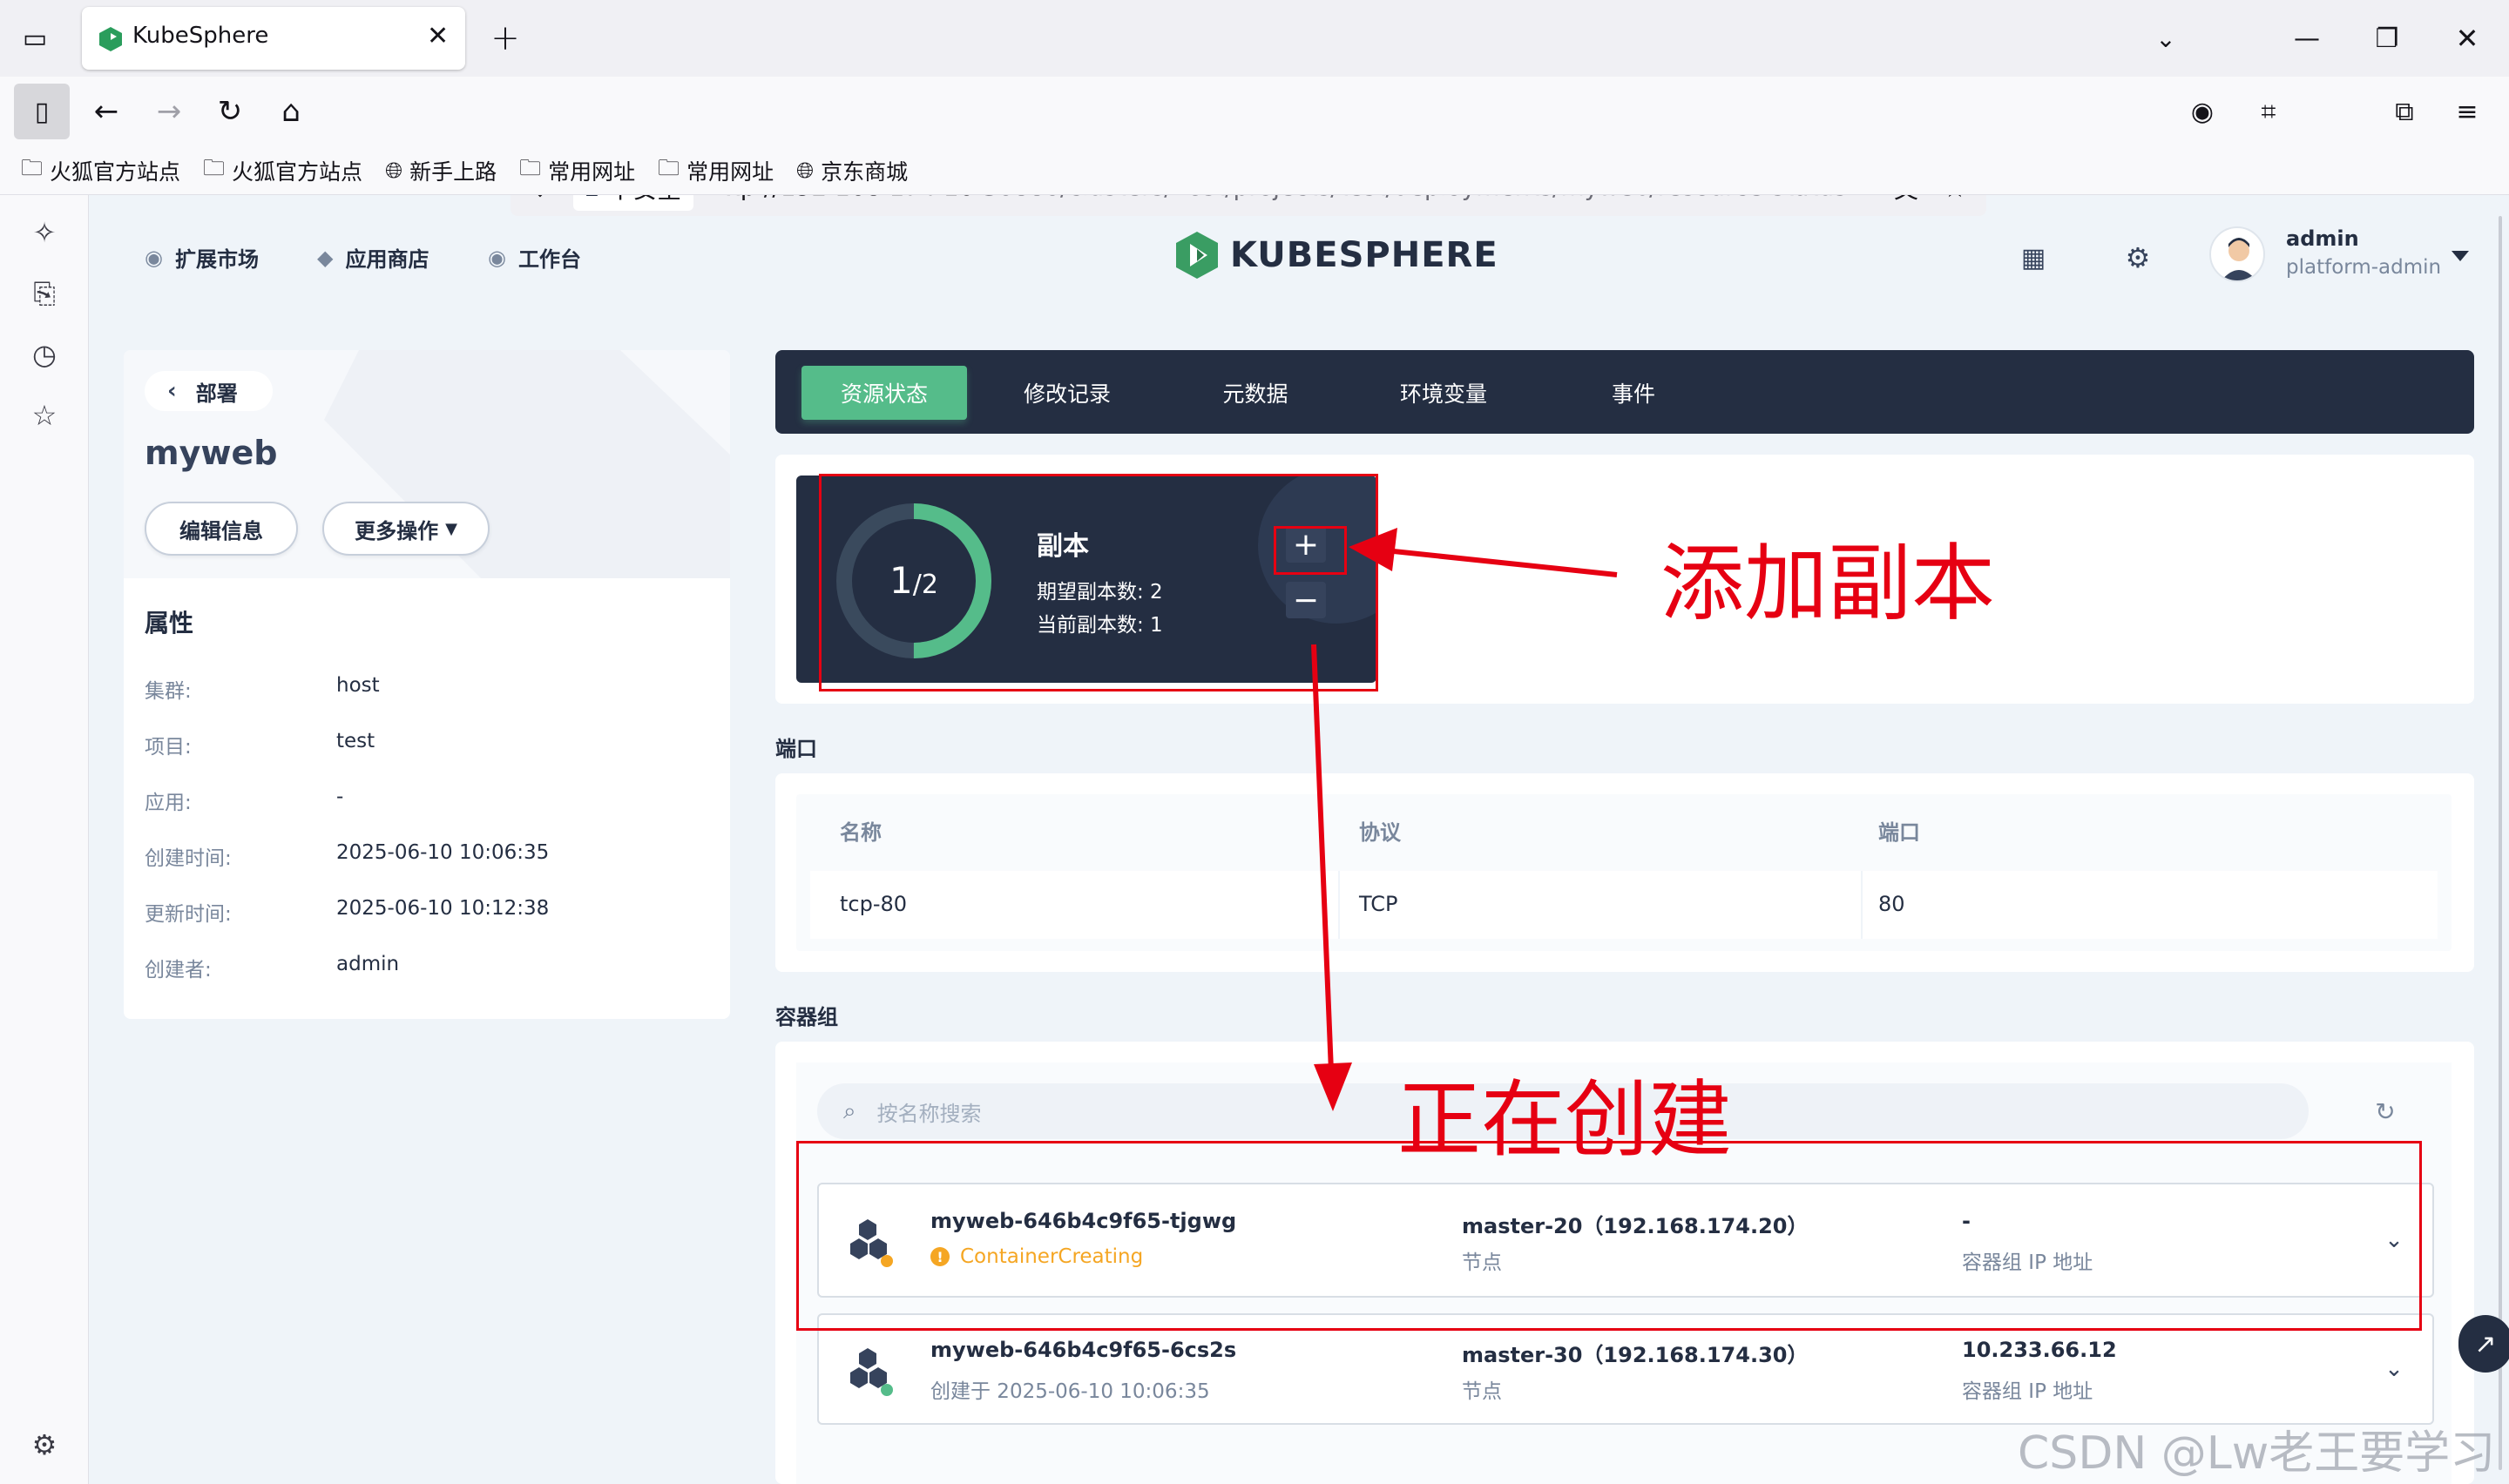 The height and width of the screenshot is (1484, 2509). What do you see at coordinates (2257, 1454) in the screenshot?
I see `csdn-watermark: CSDN @Lw老王要学习` at bounding box center [2257, 1454].